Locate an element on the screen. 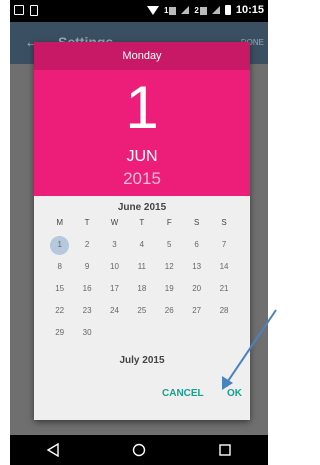 The height and width of the screenshot is (465, 320). calendar-day: 30 is located at coordinates (86, 333).